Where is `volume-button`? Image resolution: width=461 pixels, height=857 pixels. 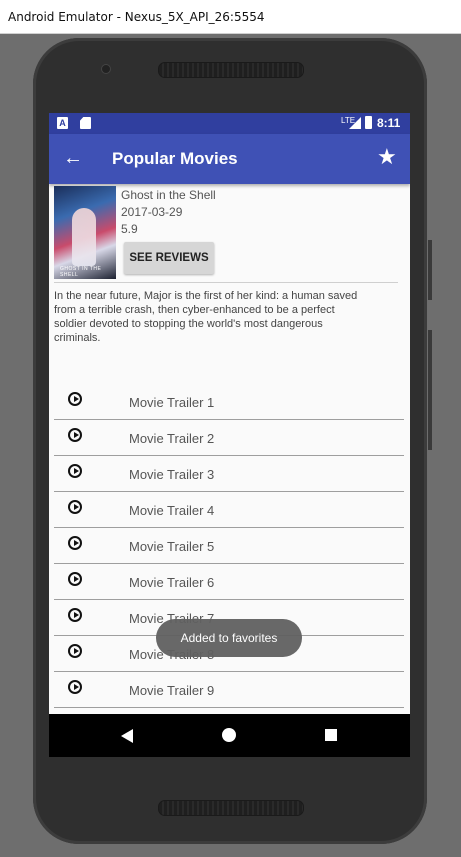
volume-button is located at coordinates (430, 390).